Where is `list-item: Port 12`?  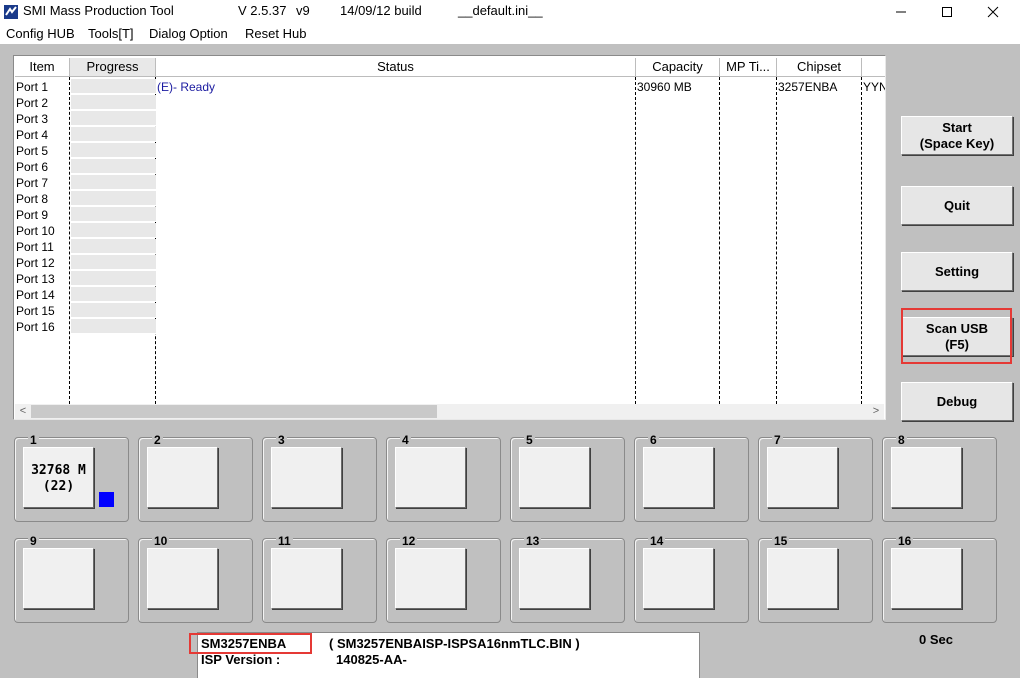 list-item: Port 12 is located at coordinates (35, 263).